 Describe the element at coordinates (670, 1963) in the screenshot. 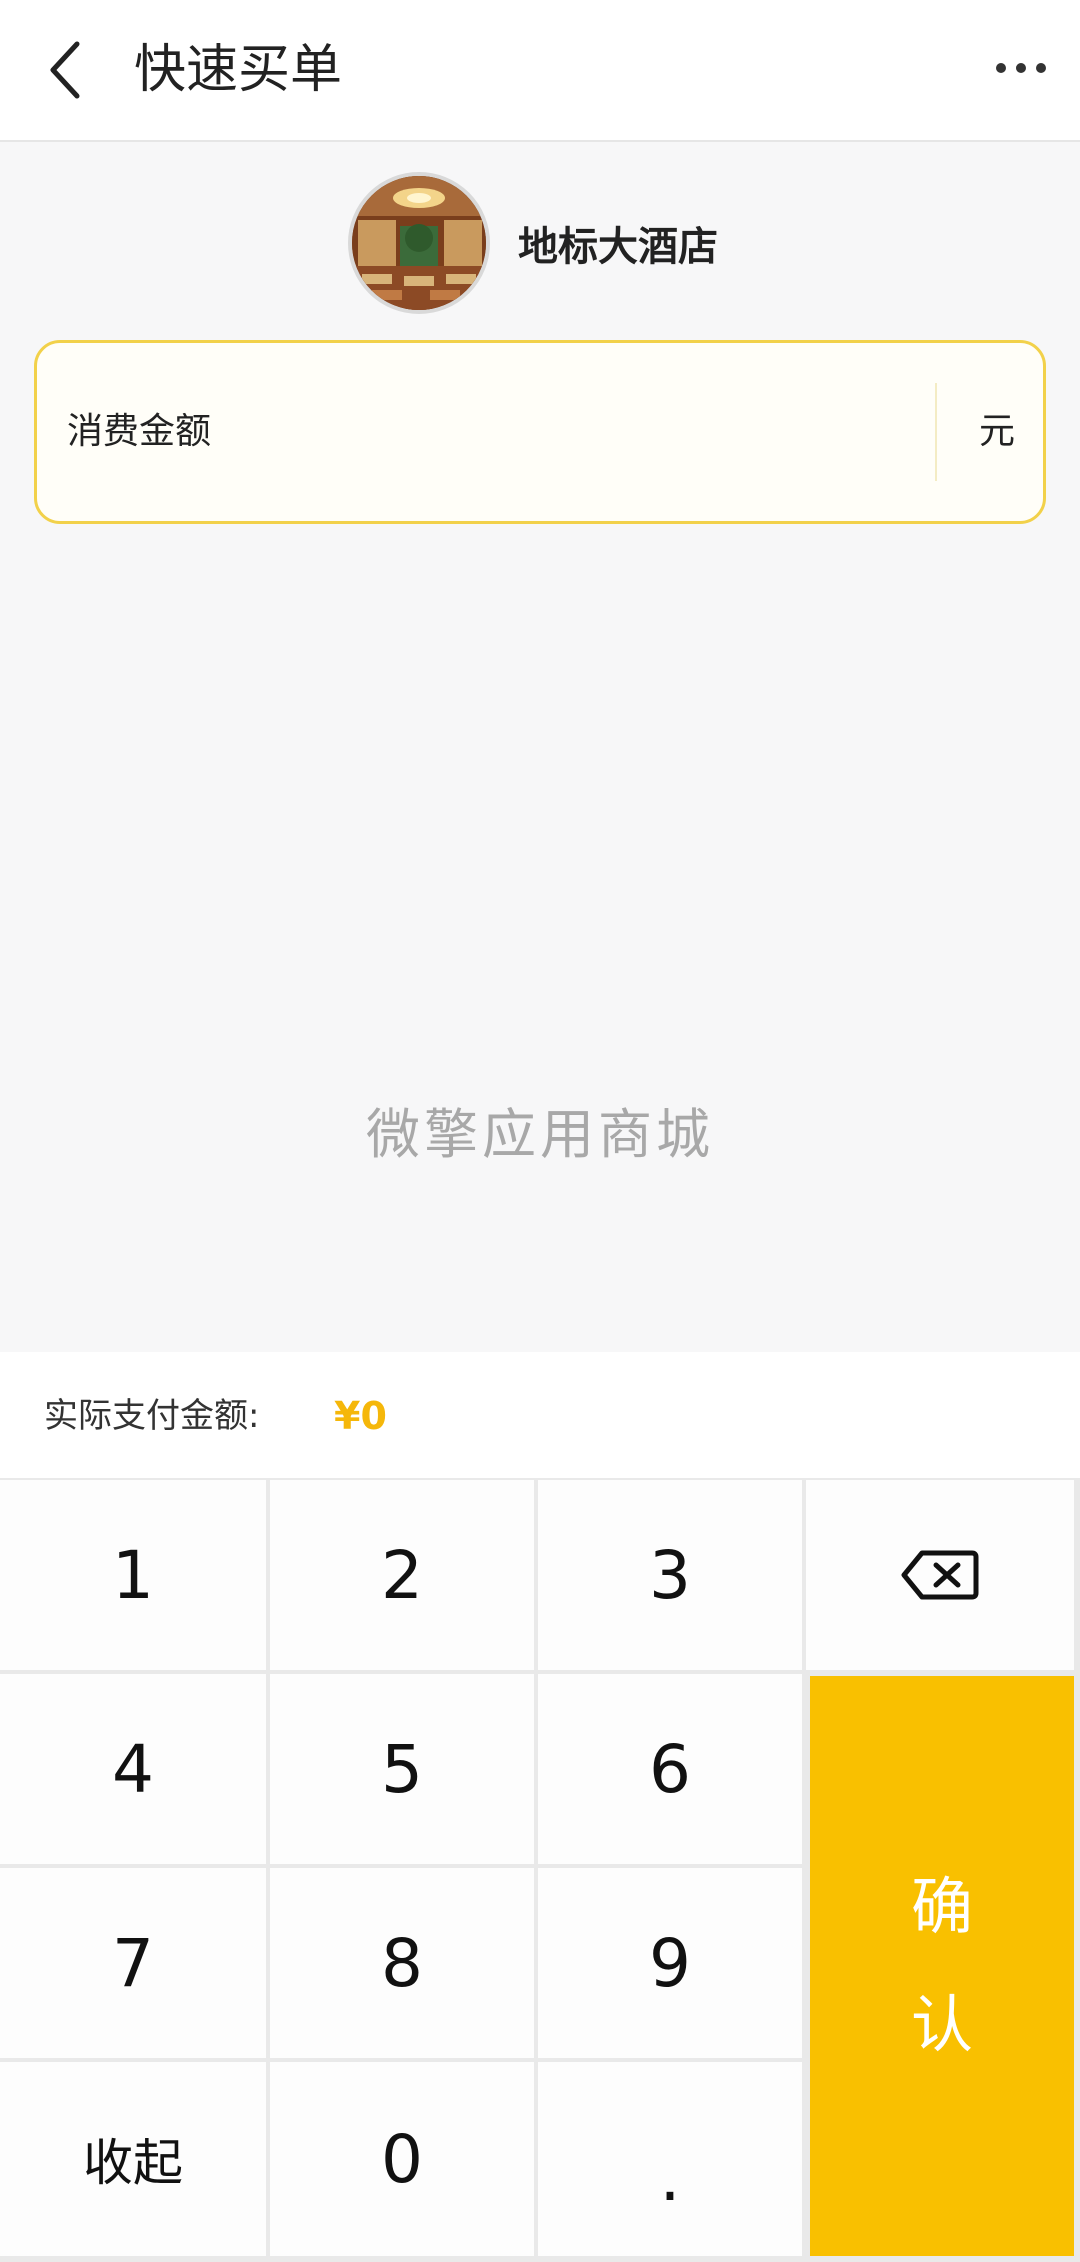

I see `key-9: 9` at that location.